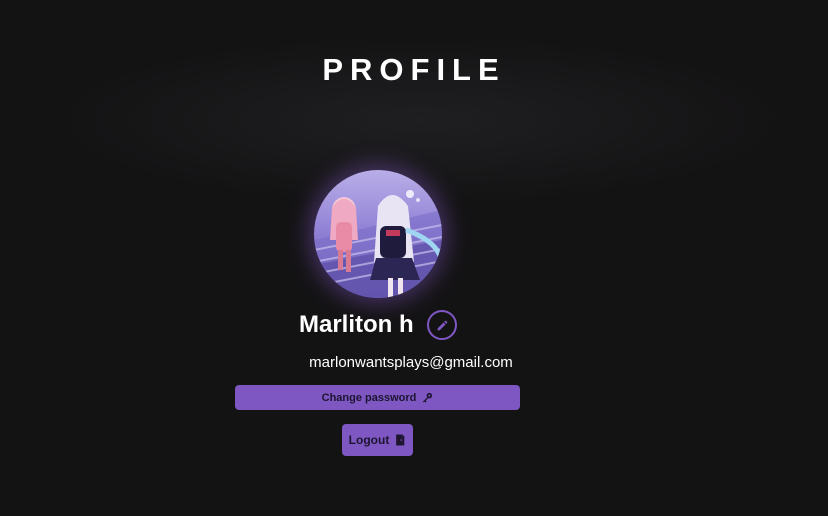 This screenshot has height=516, width=828. What do you see at coordinates (427, 397) in the screenshot?
I see `key-icon` at bounding box center [427, 397].